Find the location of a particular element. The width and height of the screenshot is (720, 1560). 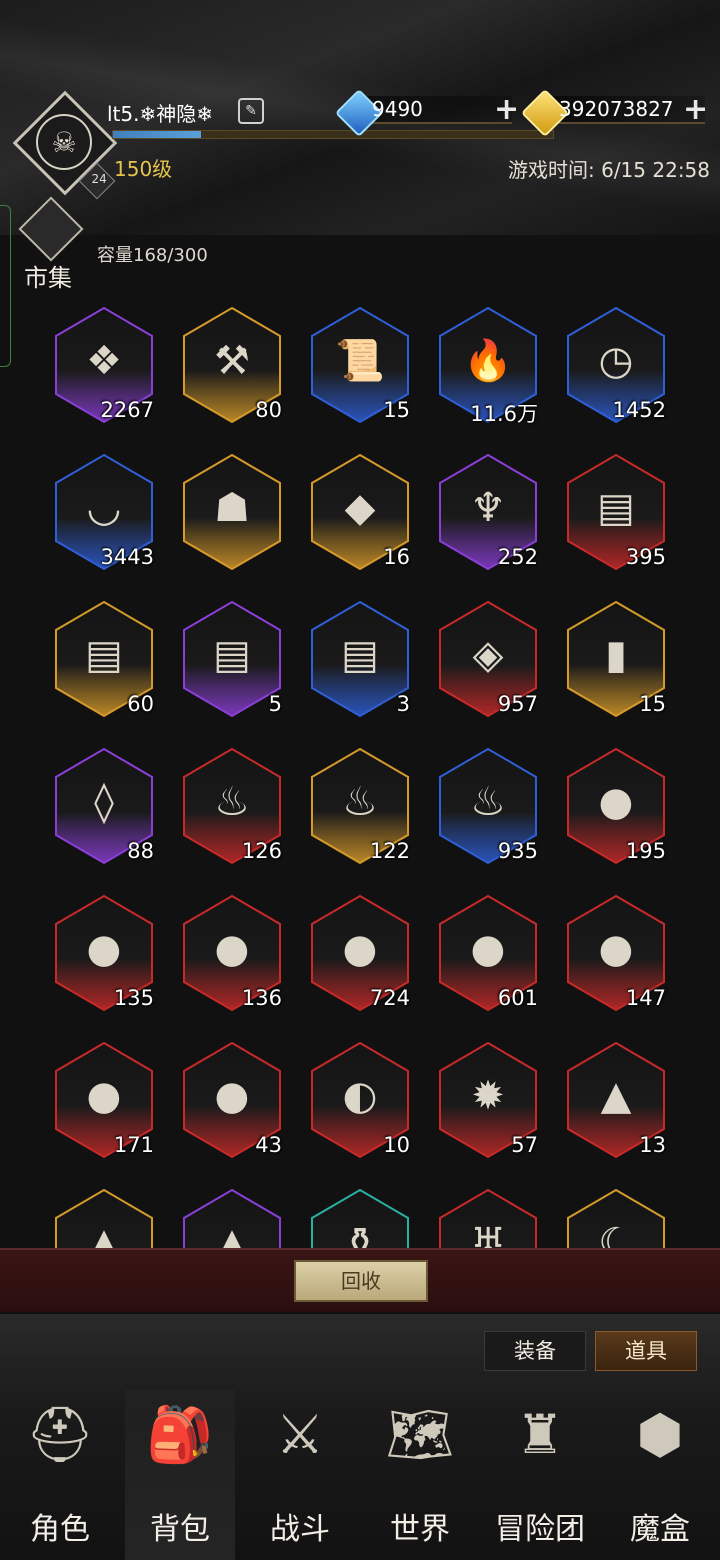

market-button: 市集 is located at coordinates (50, 244).